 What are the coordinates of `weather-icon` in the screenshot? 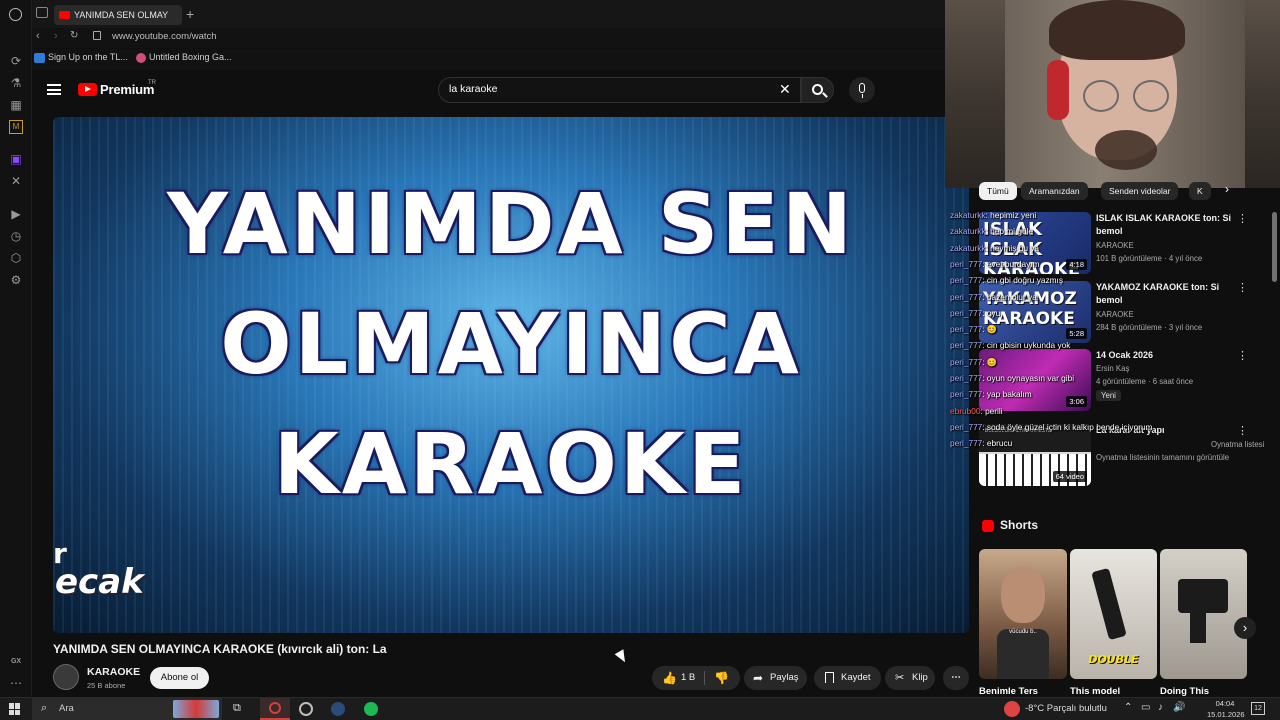 It's located at (1012, 709).